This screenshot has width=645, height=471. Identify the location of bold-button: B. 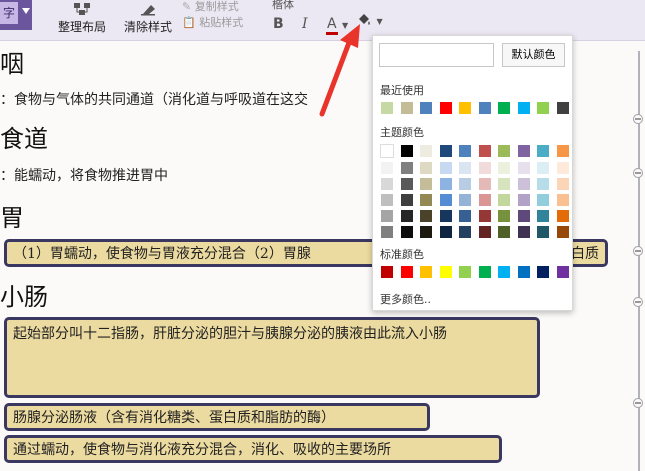
(278, 24).